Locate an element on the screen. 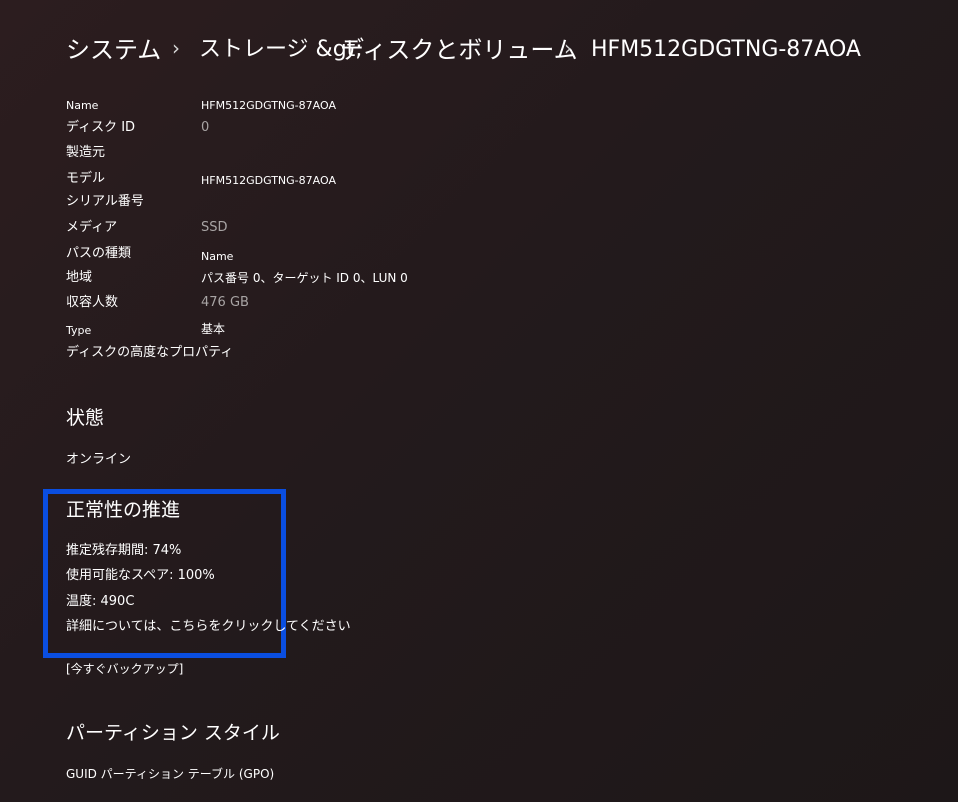 This screenshot has height=802, width=958. property-label: 収容人数 is located at coordinates (92, 302).